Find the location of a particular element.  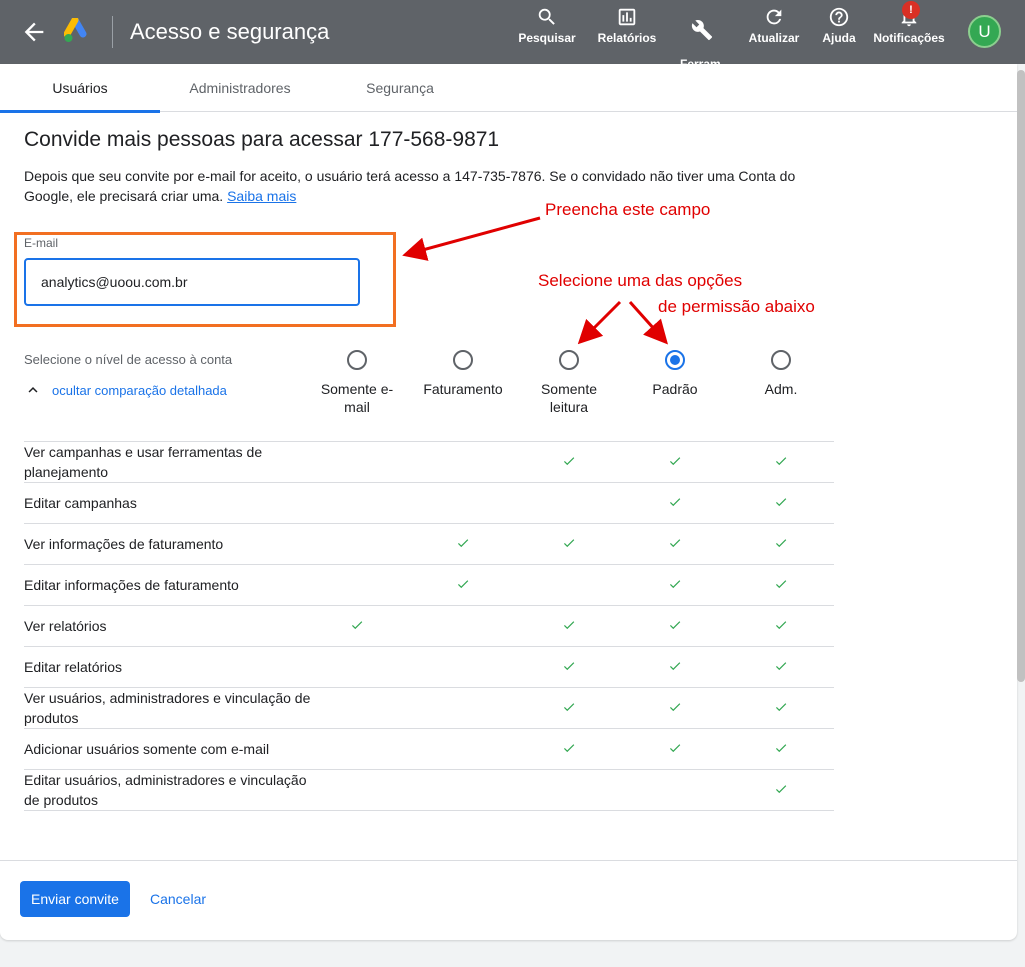

email-label: E-mail is located at coordinates (41, 243).